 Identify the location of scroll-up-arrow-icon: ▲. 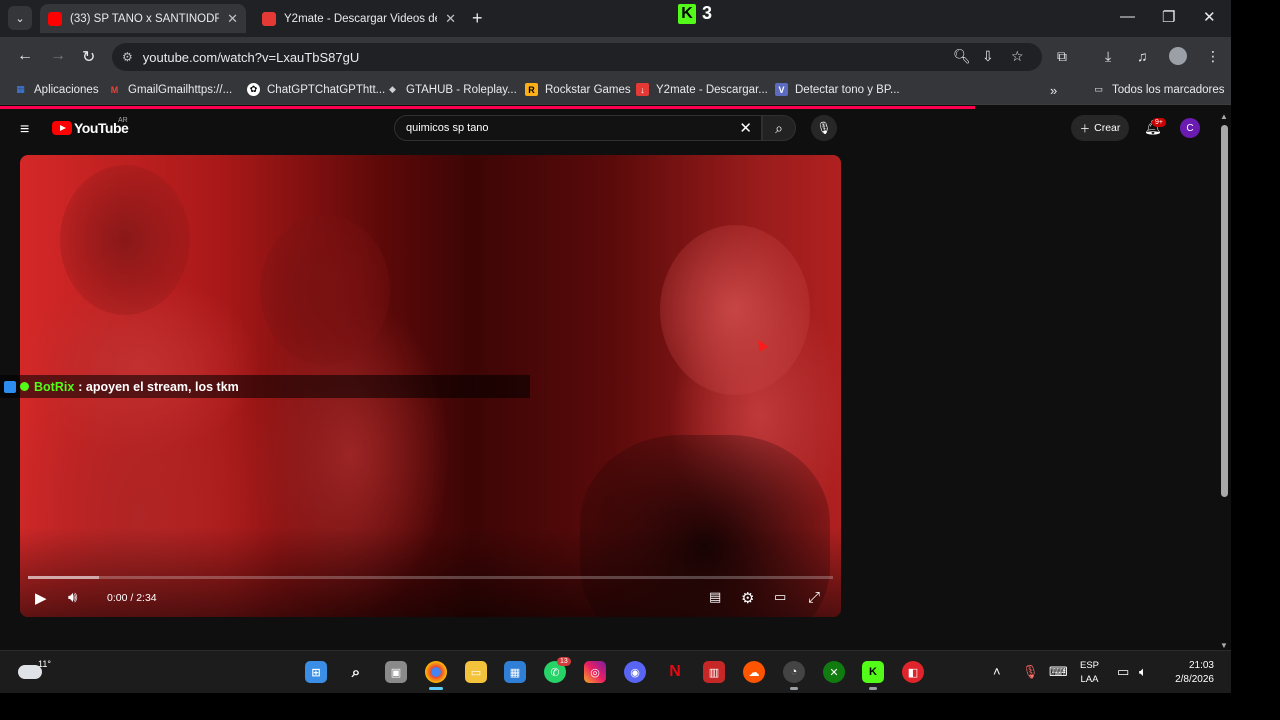
(1224, 116).